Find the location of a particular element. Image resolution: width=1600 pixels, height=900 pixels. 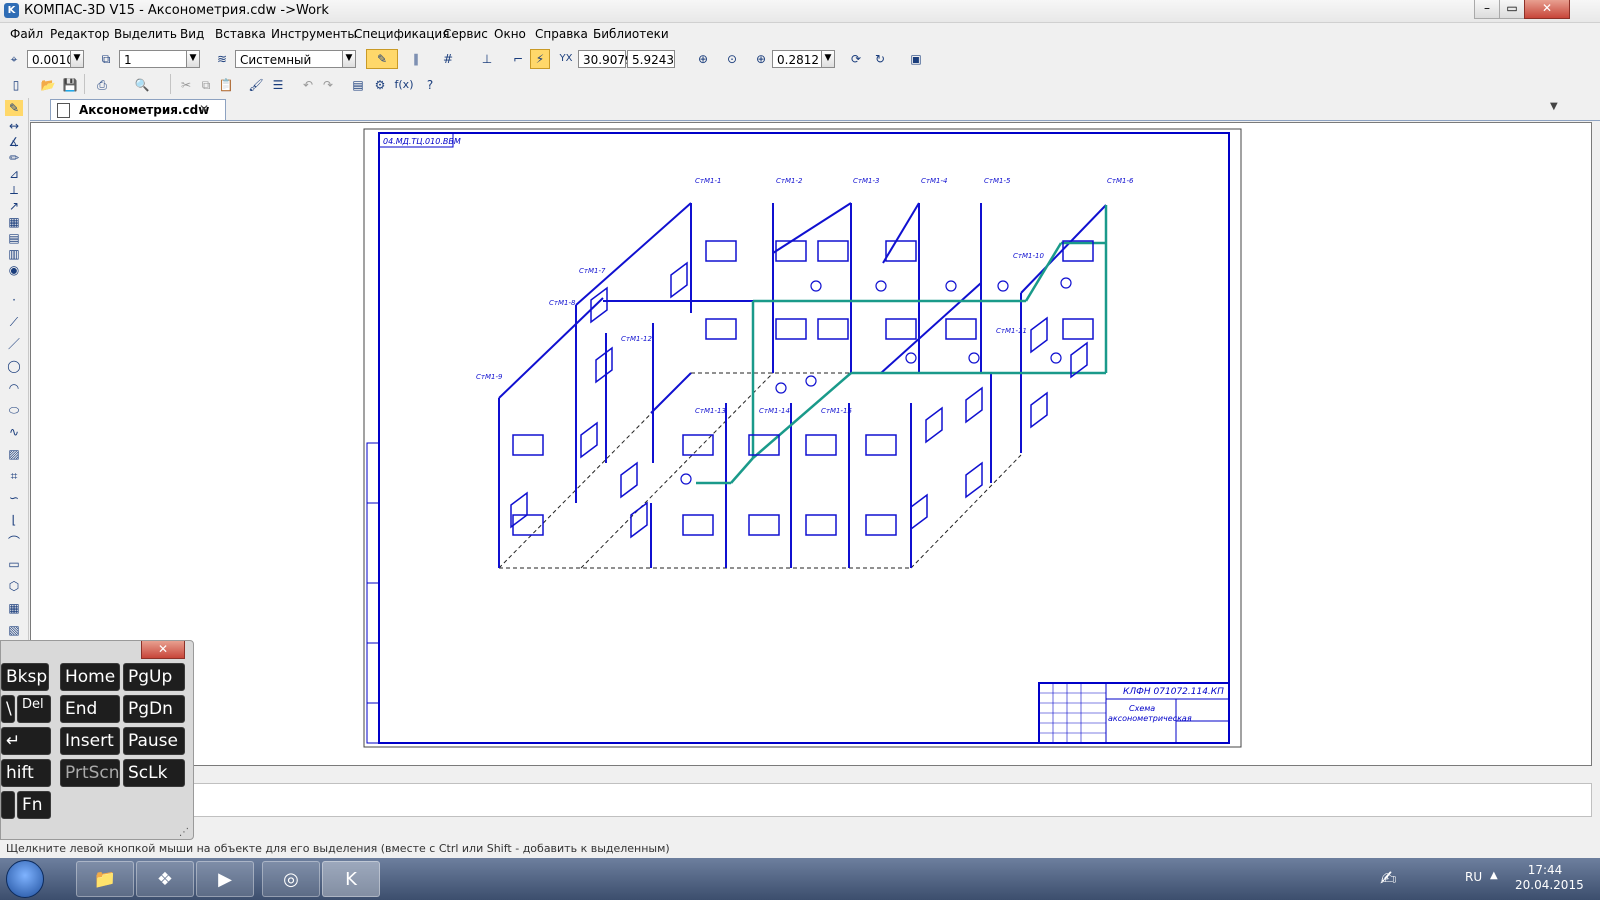

tray-expand-icon: ▲ is located at coordinates (1494, 875).